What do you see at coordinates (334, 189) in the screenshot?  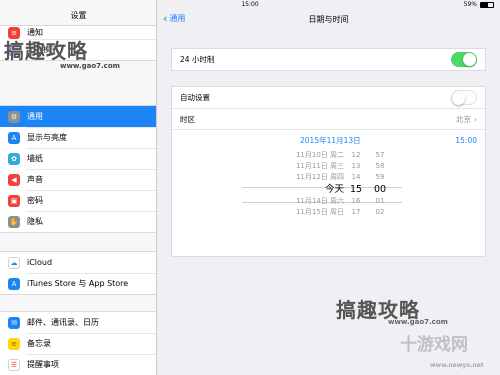 I see `picker-day-item-selected: 今天` at bounding box center [334, 189].